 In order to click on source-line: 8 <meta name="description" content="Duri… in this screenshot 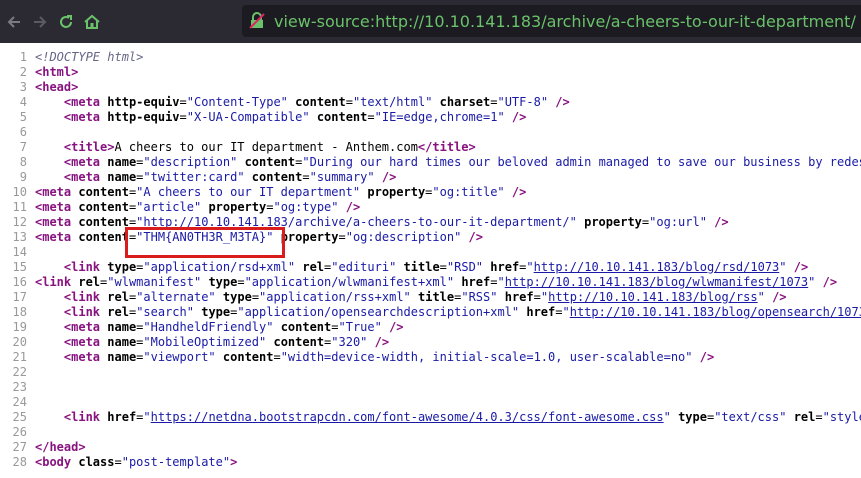, I will do `click(430, 162)`.